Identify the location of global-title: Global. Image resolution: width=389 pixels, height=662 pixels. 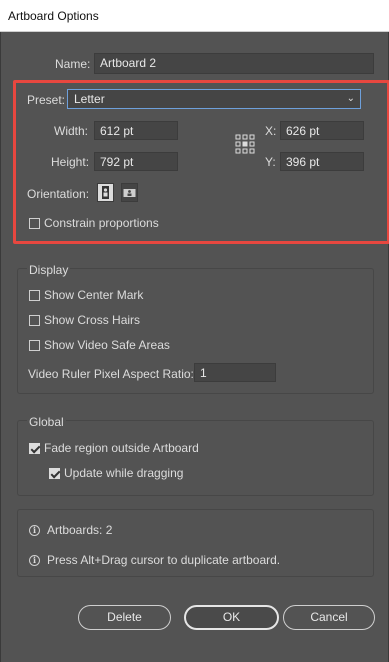
(46, 422).